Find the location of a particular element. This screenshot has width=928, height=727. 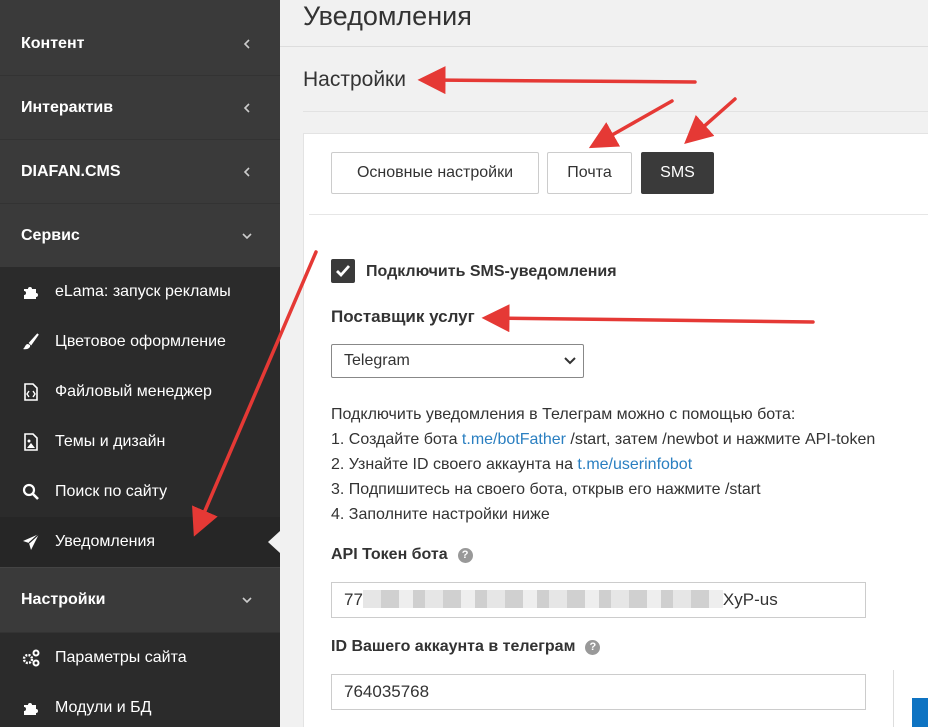

search-icon is located at coordinates (30, 491).